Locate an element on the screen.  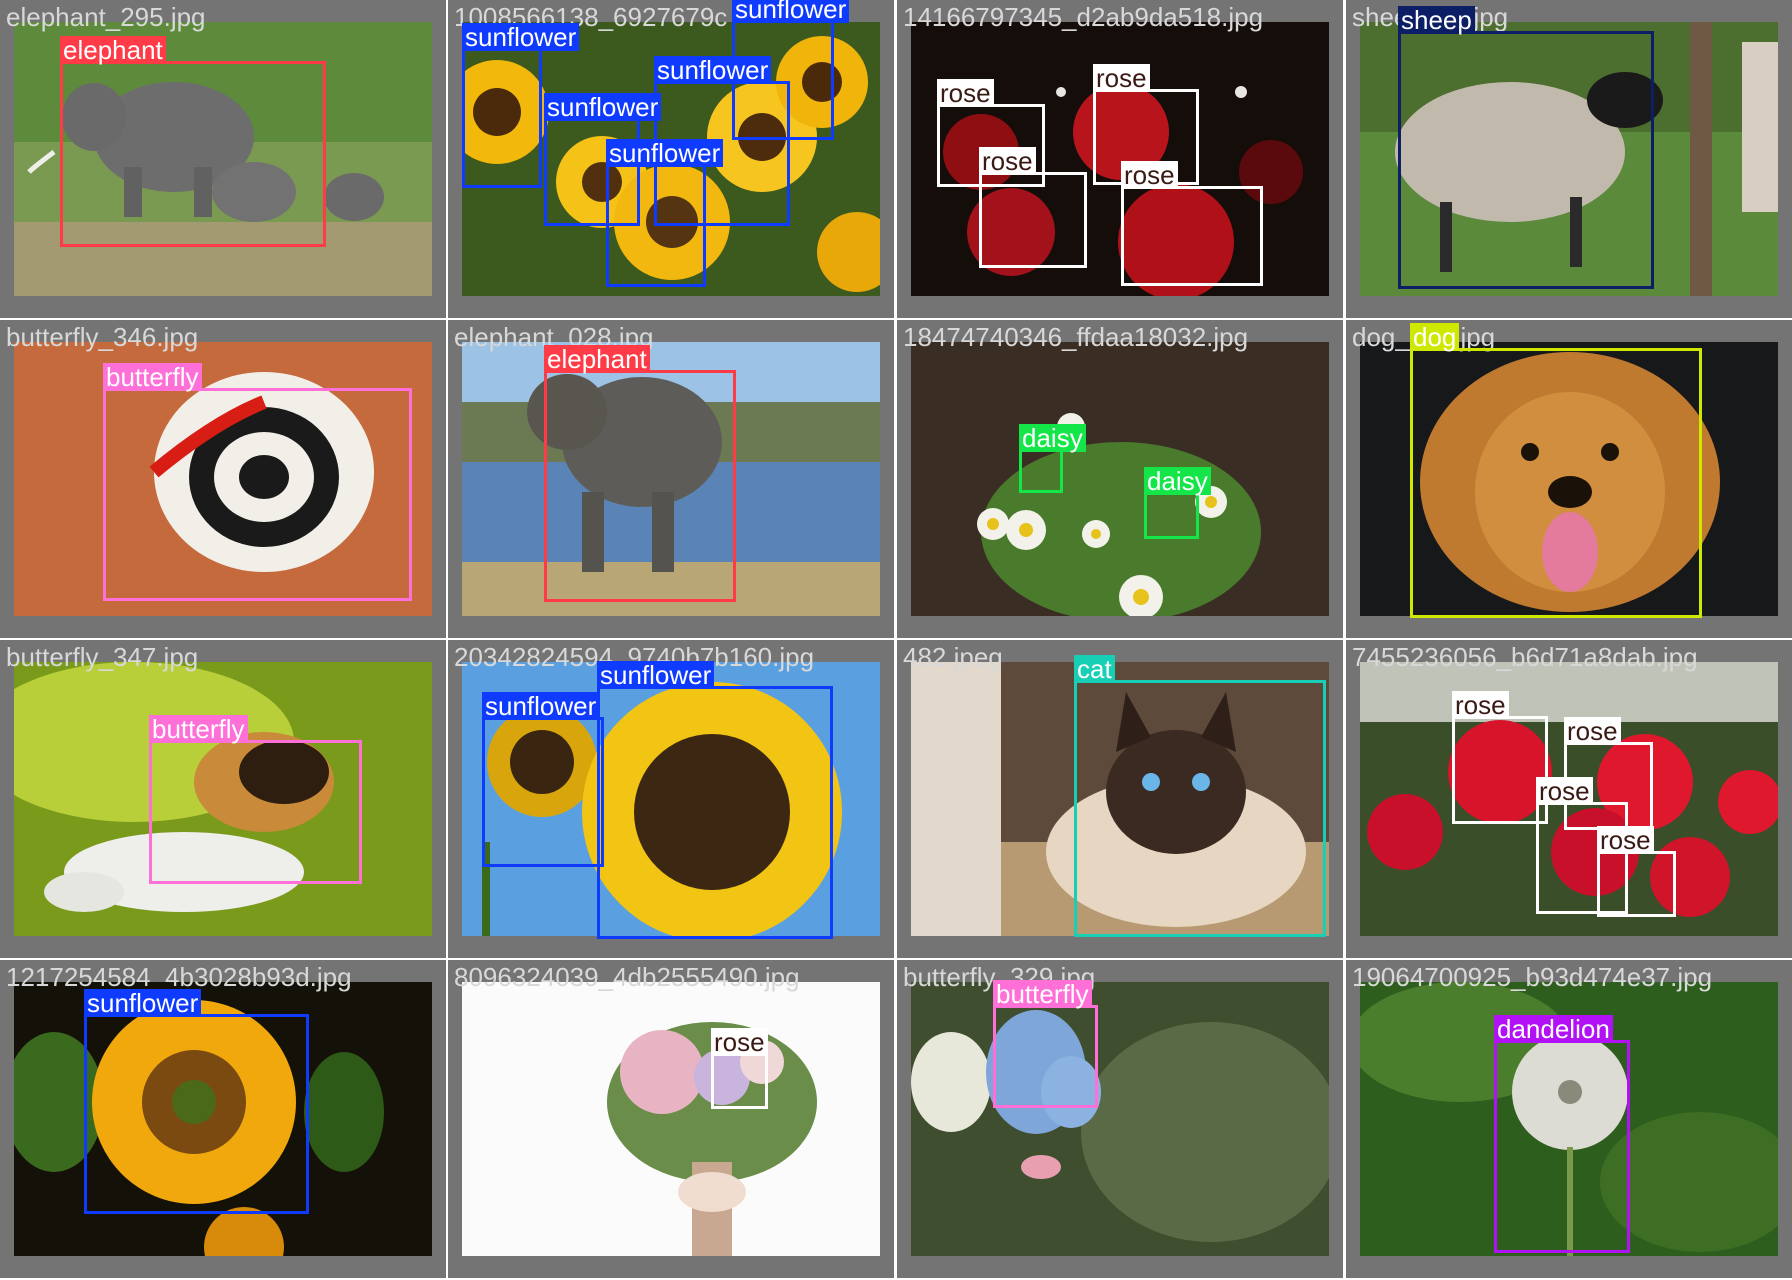
tile: 19064700925_b93d474e37.jpg dandelion is located at coordinates (1569, 1119).